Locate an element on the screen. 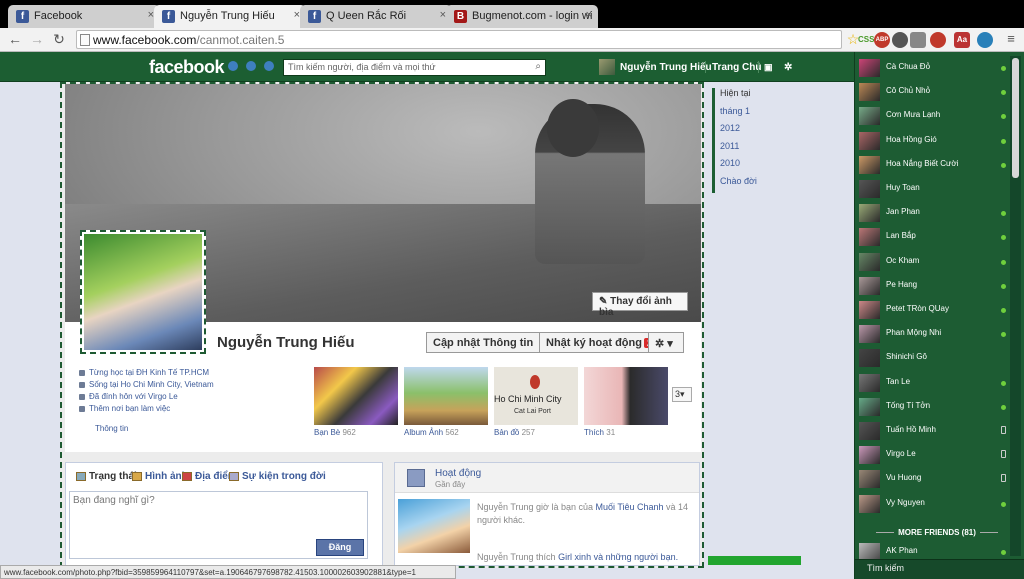 The image size is (1024, 579). facebook-favicon-icon: f is located at coordinates (168, 16).